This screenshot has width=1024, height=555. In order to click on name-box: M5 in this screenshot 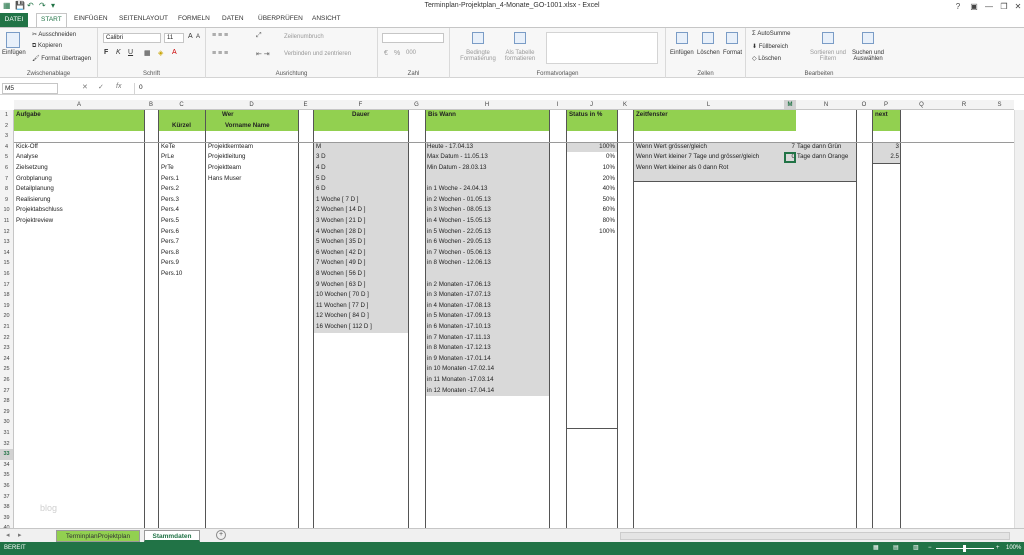, I will do `click(30, 88)`.